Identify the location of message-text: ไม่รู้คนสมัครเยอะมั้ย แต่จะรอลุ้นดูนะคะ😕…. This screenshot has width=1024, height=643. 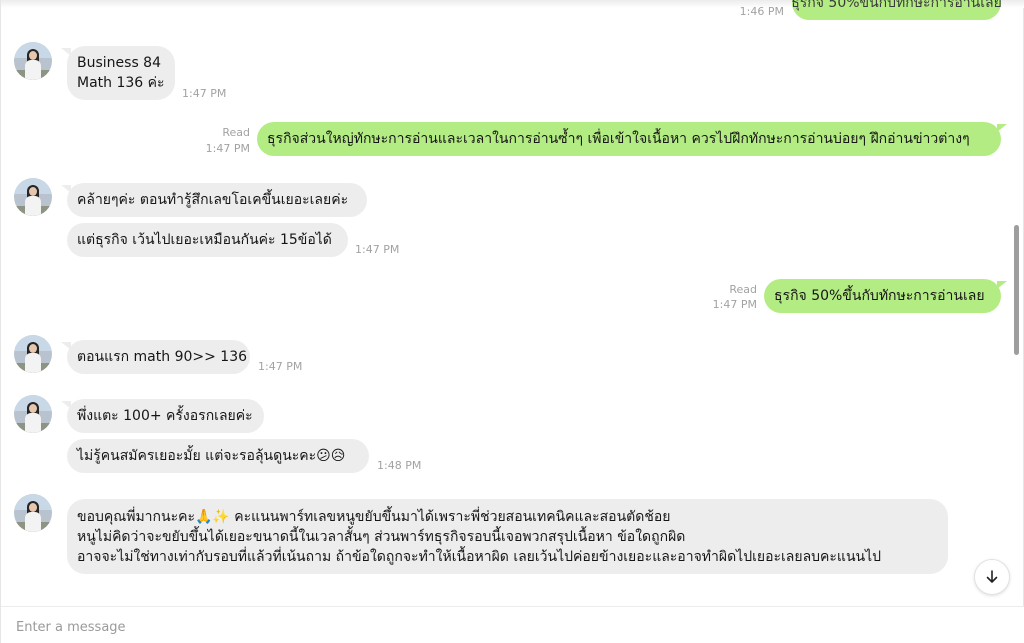
(211, 456).